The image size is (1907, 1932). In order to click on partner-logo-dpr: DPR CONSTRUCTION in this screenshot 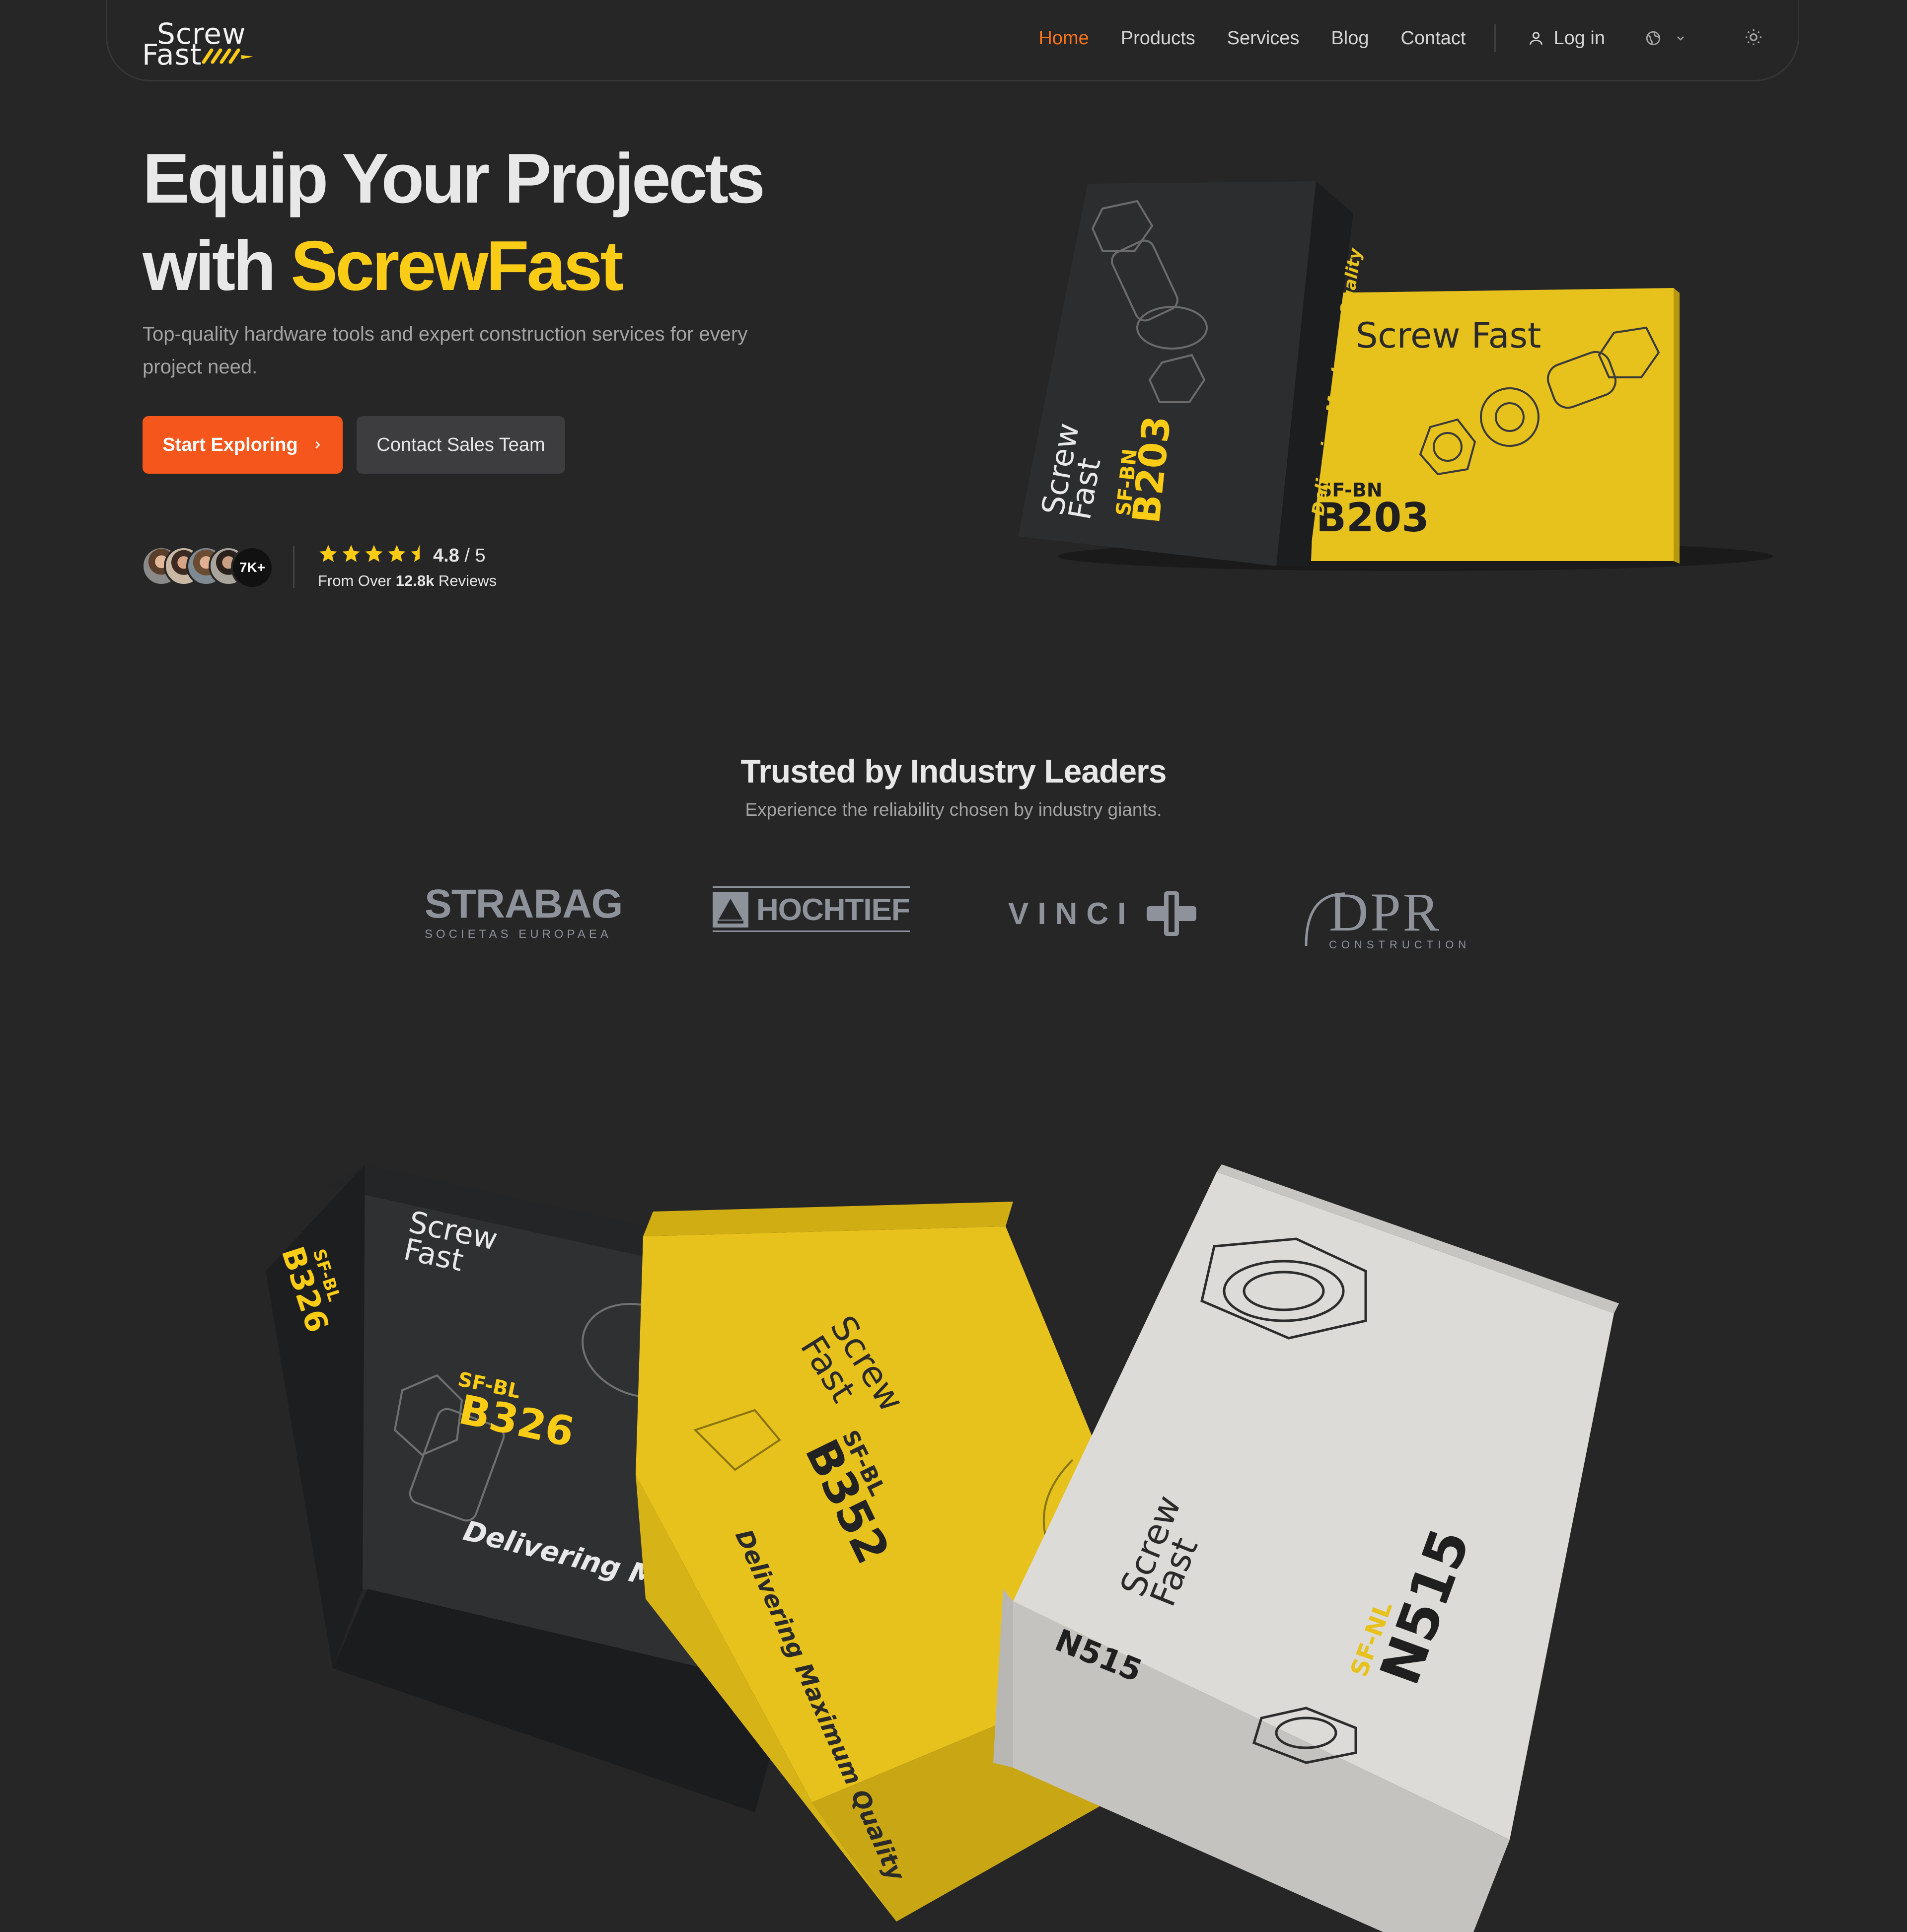, I will do `click(1383, 913)`.